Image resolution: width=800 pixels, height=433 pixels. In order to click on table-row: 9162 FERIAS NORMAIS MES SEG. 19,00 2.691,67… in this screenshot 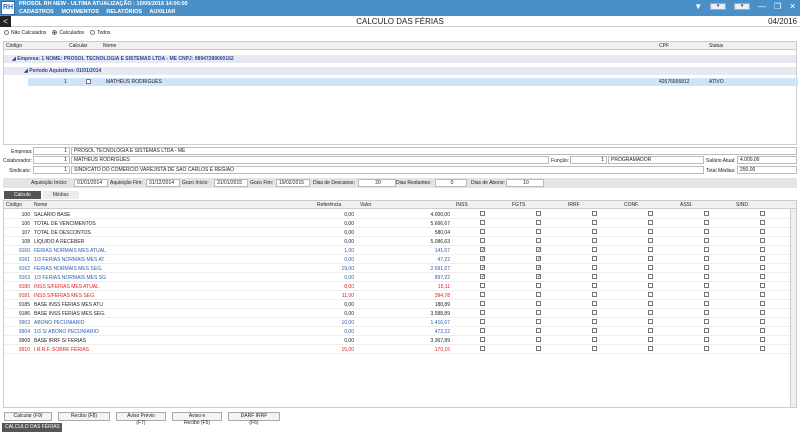, I will do `click(397, 268)`.